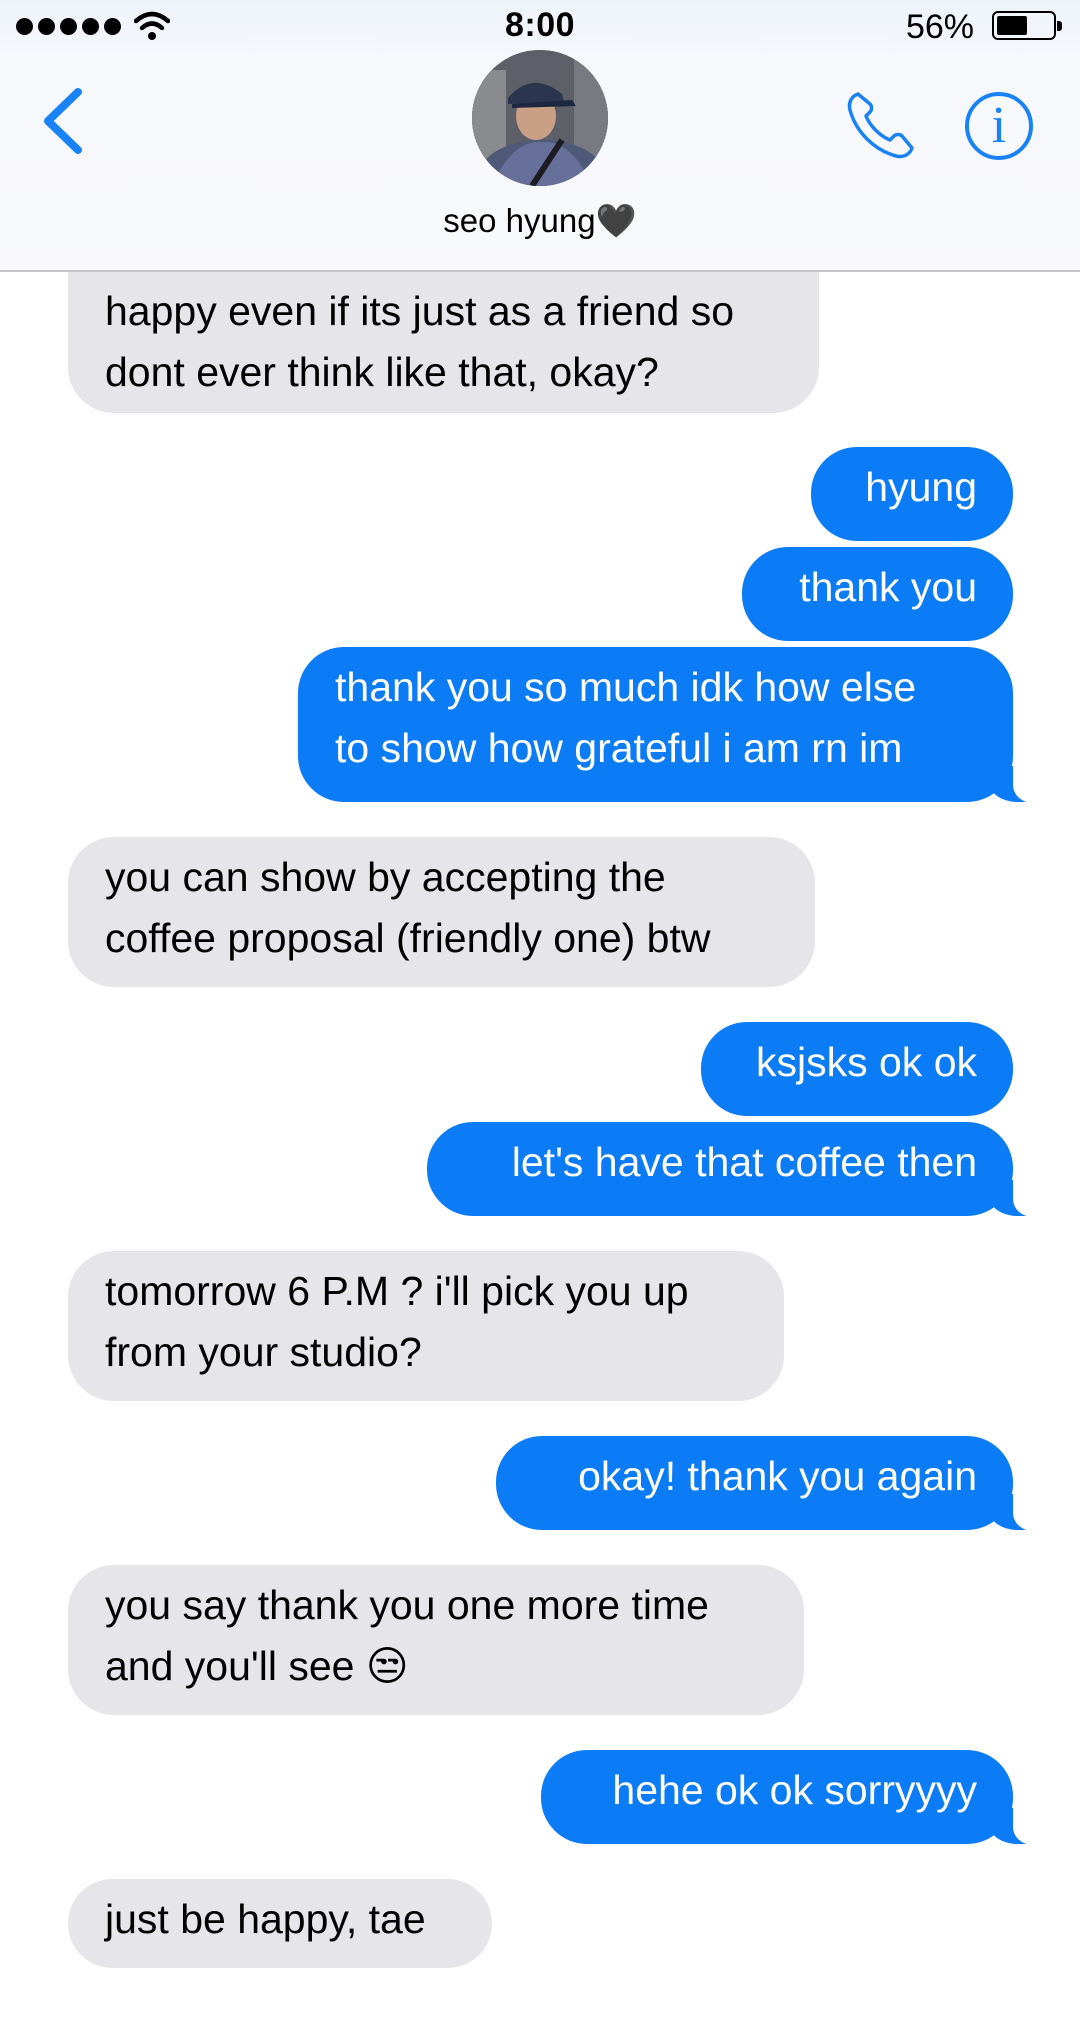  I want to click on message-line: thank you so much idk how else, so click(626, 687).